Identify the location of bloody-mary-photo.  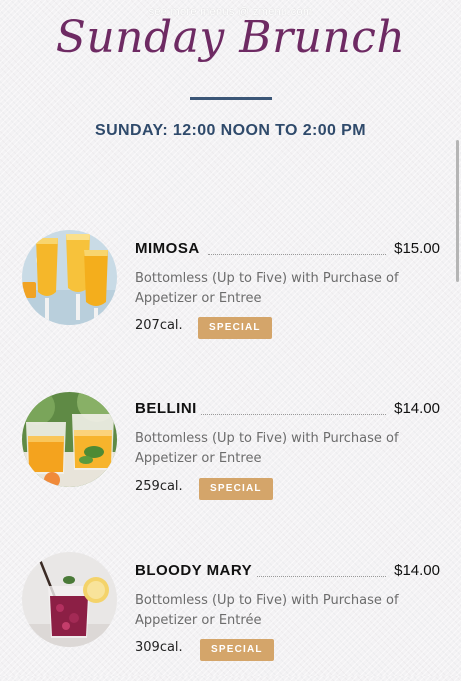
(69, 599).